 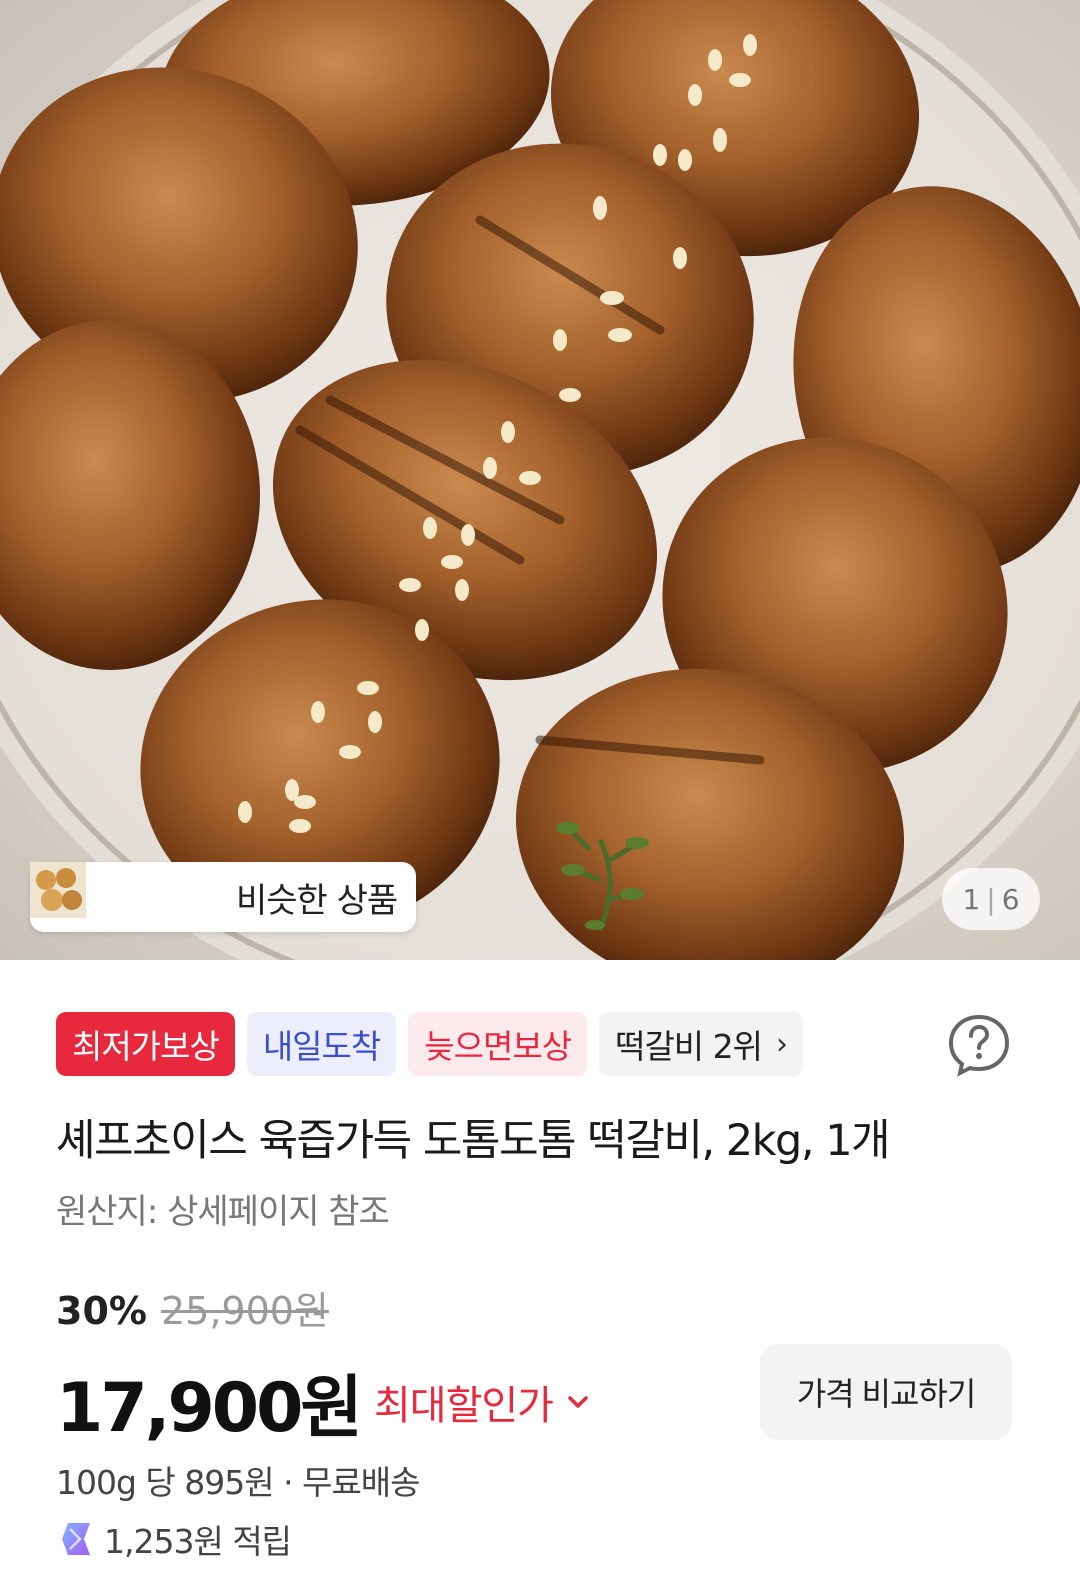 I want to click on reward-row: 1,253원 적립, so click(x=174, y=1539).